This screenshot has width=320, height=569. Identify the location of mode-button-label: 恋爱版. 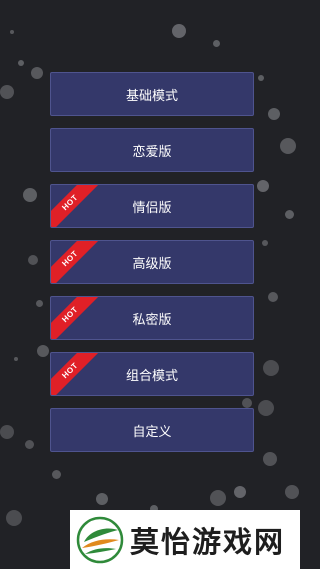
(152, 152).